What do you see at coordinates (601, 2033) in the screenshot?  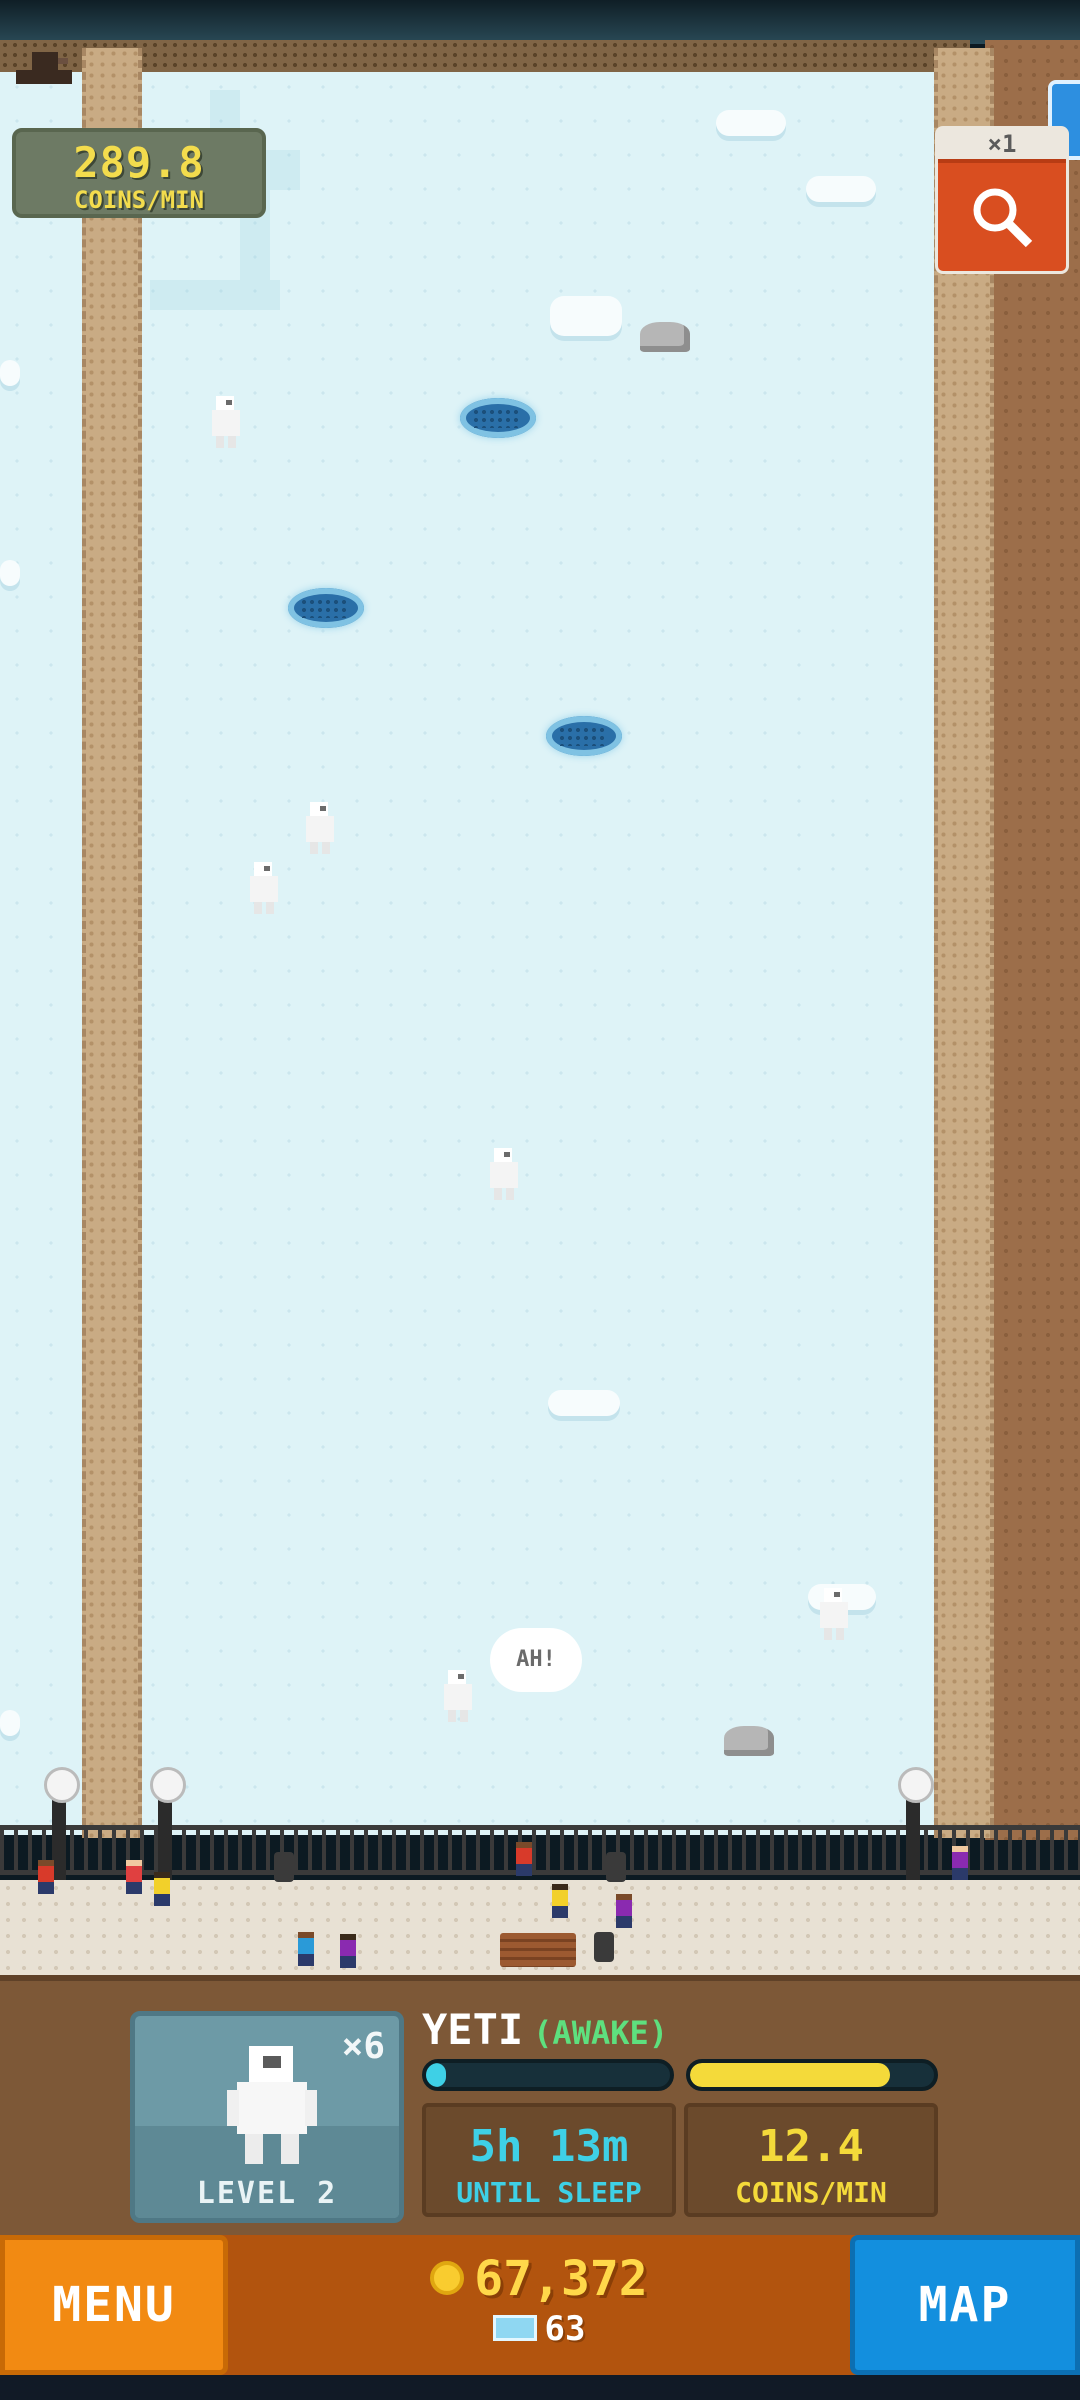 I see `animal-state: (AWAKE)` at bounding box center [601, 2033].